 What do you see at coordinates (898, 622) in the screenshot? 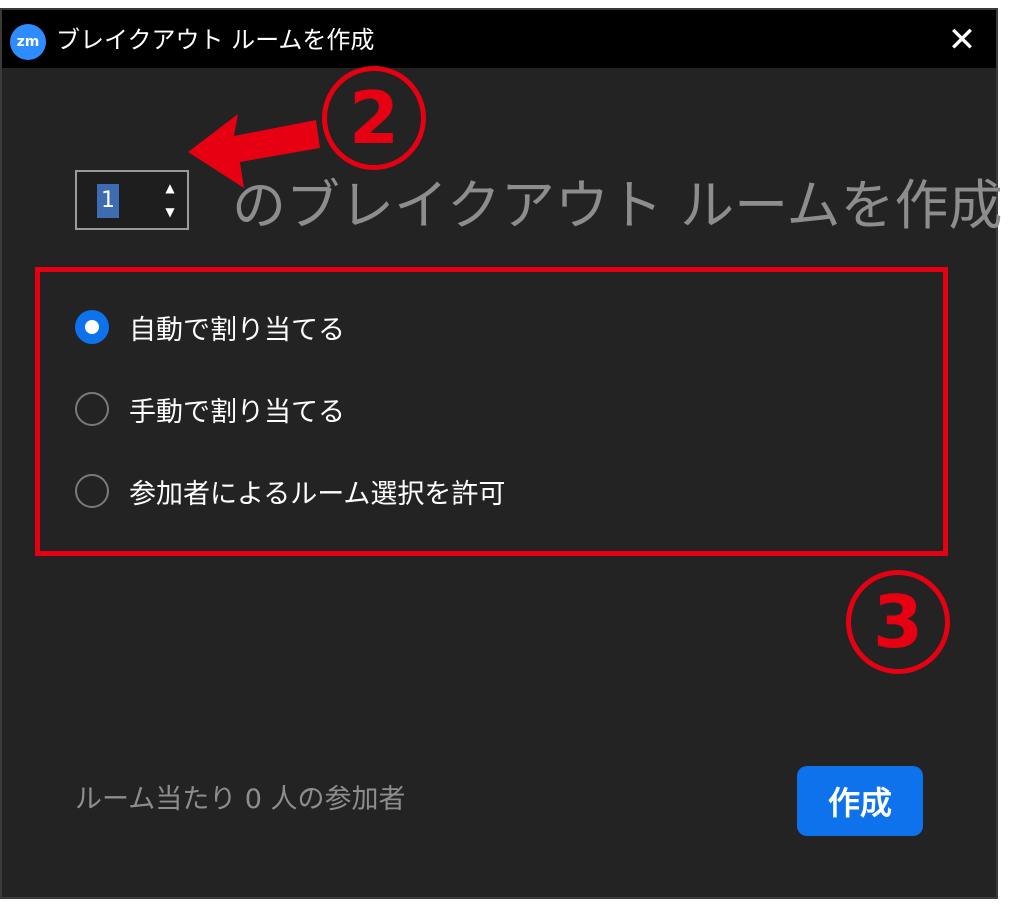
I see `annotation-marker-3: 3` at bounding box center [898, 622].